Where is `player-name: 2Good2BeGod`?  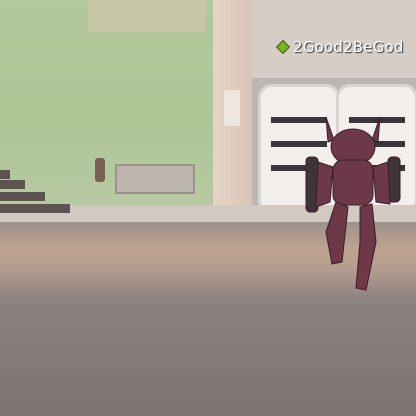
player-name: 2Good2BeGod is located at coordinates (348, 47).